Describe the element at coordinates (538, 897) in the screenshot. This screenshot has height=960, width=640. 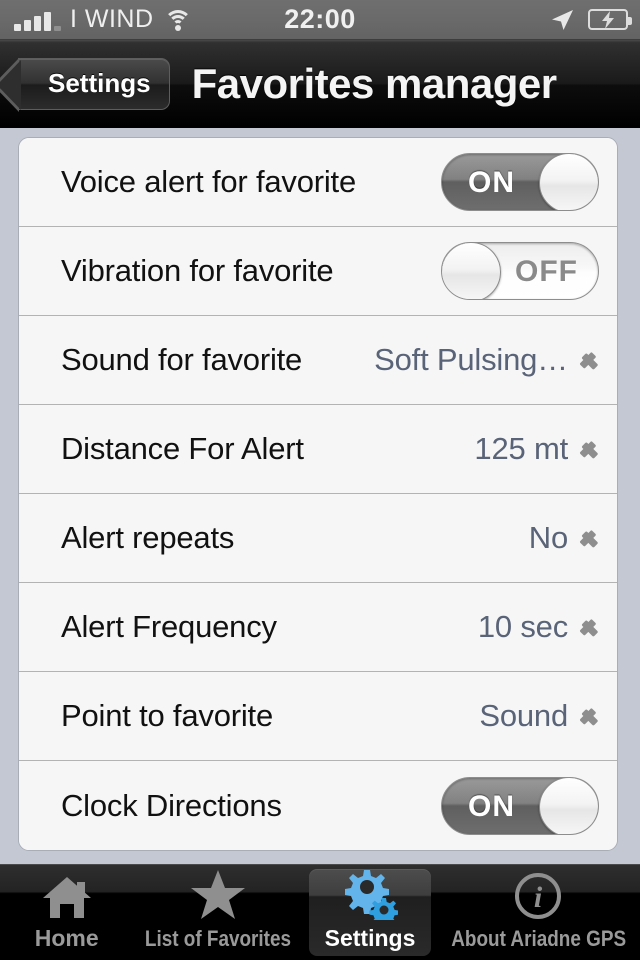
I see `svg-text: i` at that location.